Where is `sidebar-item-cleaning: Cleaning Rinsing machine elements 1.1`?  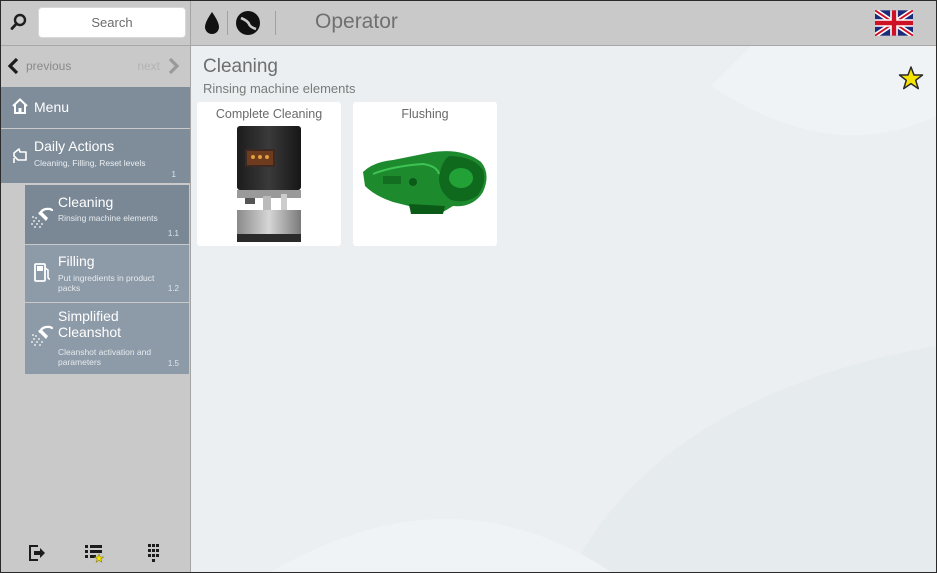
sidebar-item-cleaning: Cleaning Rinsing machine elements 1.1 is located at coordinates (107, 214).